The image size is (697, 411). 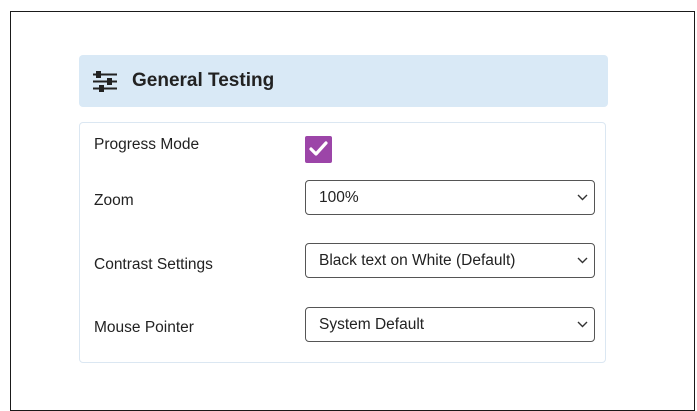 I want to click on progress-mode-label: Progress Mode, so click(x=147, y=144).